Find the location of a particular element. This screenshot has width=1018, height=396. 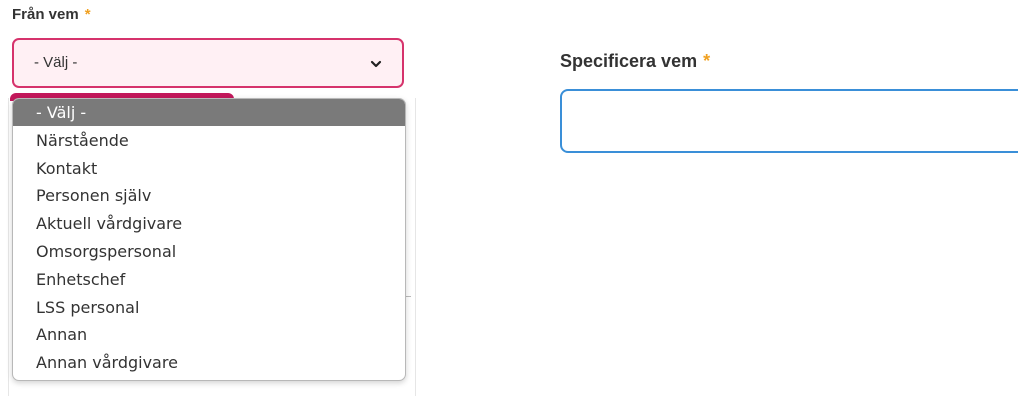

specify-field-label: Specificera vem * is located at coordinates (635, 61).